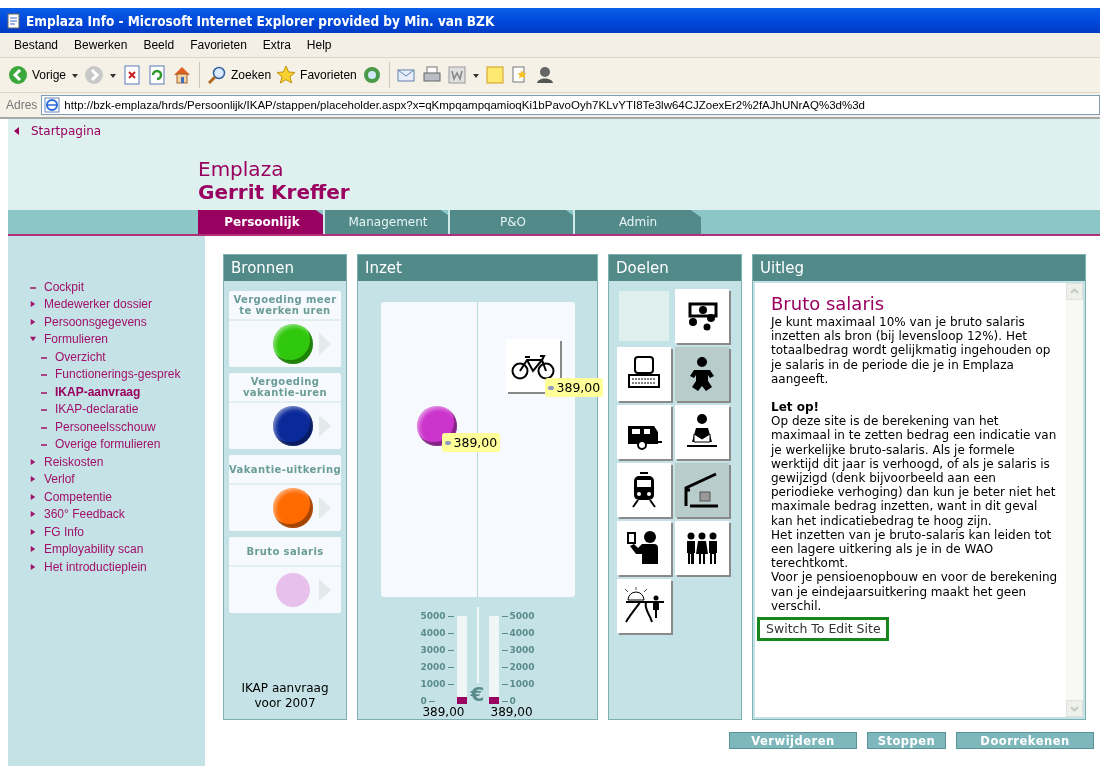  I want to click on menu-item: Favorieten, so click(218, 45).